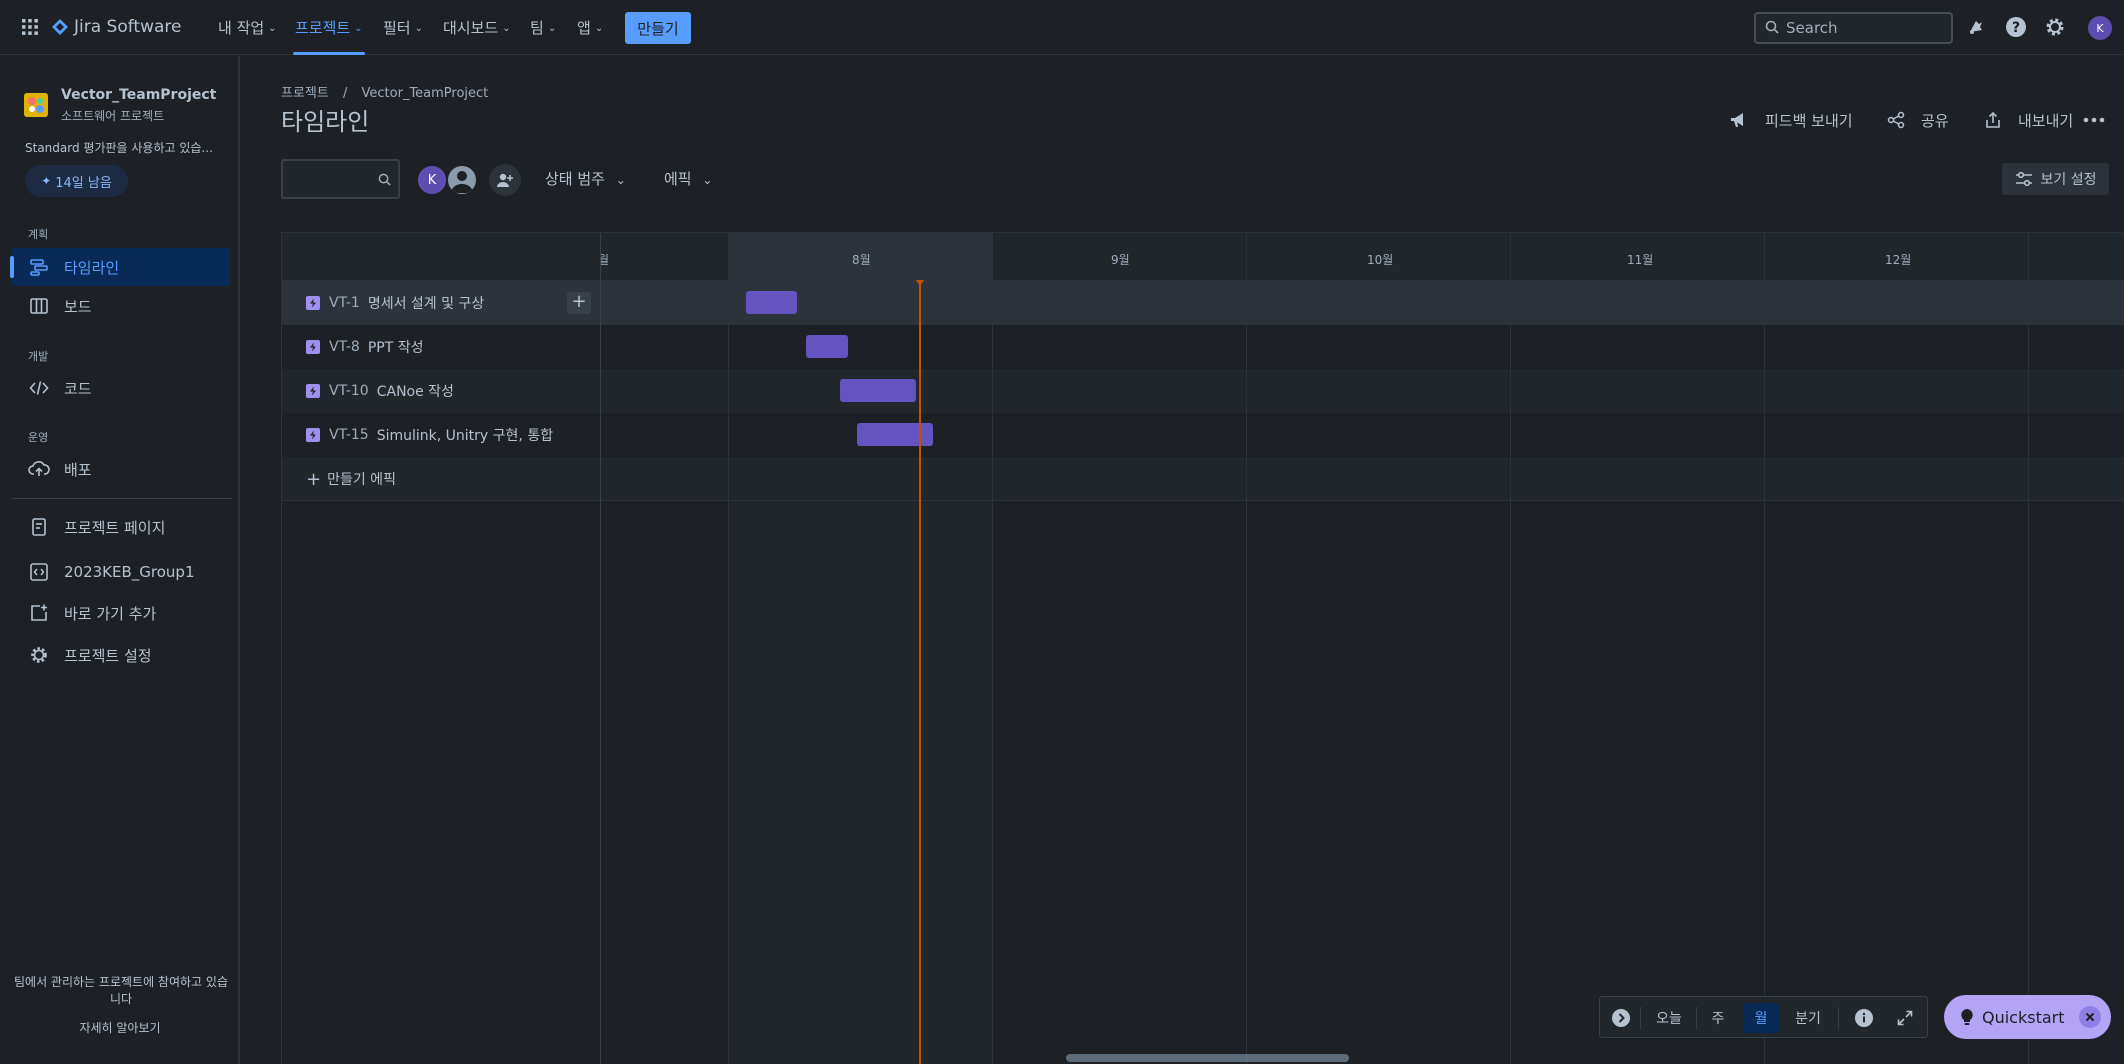 This screenshot has height=1064, width=2124. Describe the element at coordinates (1203, 479) in the screenshot. I see `create-epic-row: + 만들기 에픽` at that location.